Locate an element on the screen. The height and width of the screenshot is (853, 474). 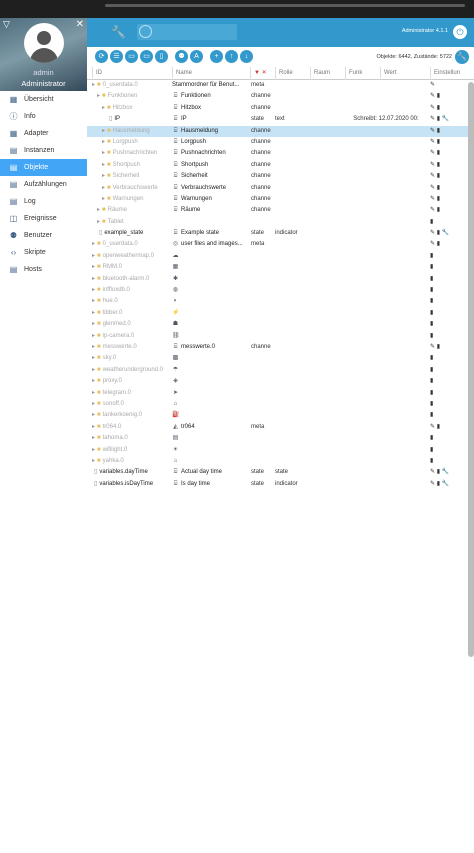
column-name: Name is located at coordinates (211, 73).